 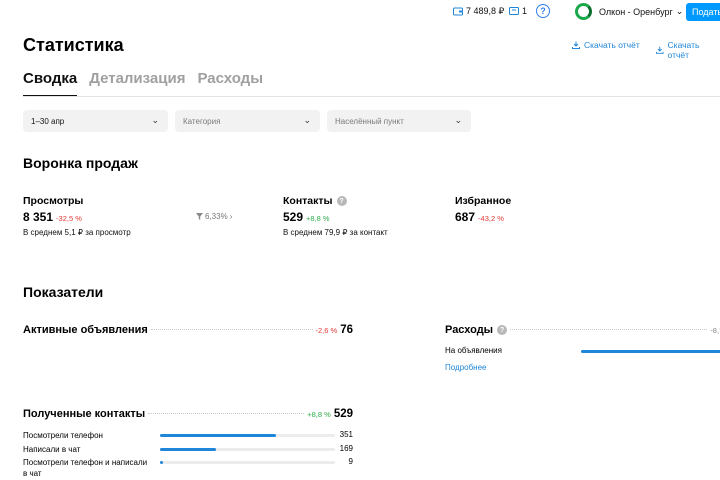 I want to click on received-contacts-value: 529, so click(x=343, y=414).